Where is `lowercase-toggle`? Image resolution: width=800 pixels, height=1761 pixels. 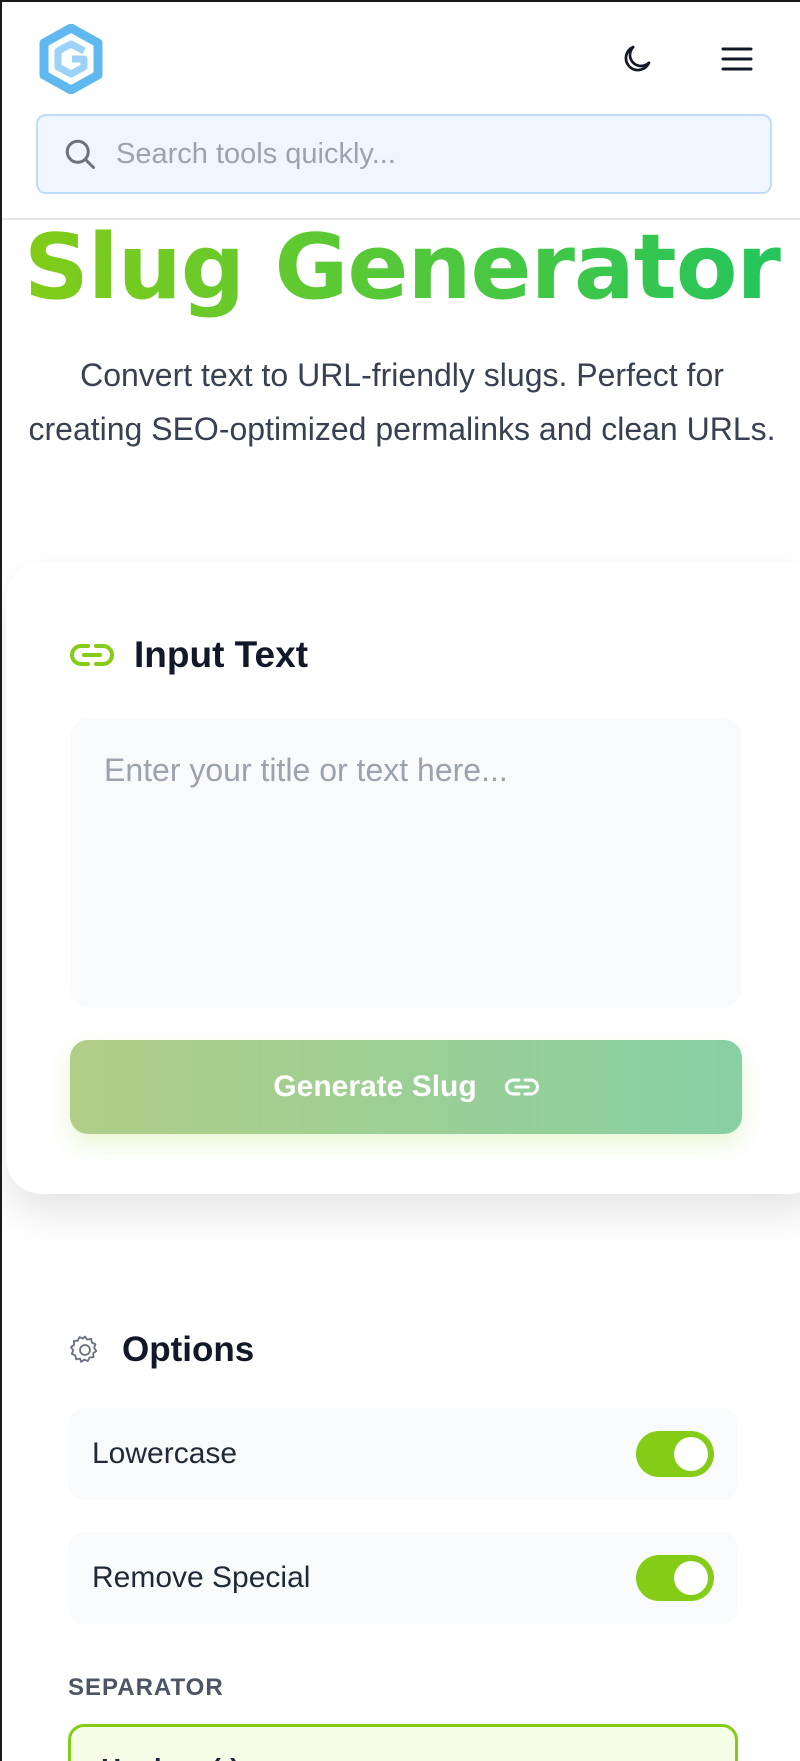
lowercase-toggle is located at coordinates (675, 1454).